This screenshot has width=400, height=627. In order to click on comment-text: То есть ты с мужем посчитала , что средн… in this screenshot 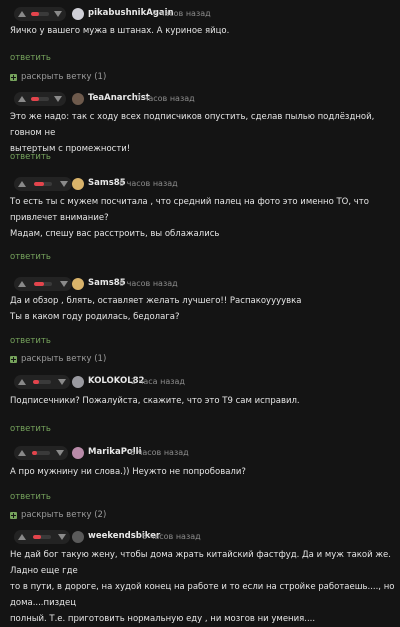, I will do `click(189, 218)`.